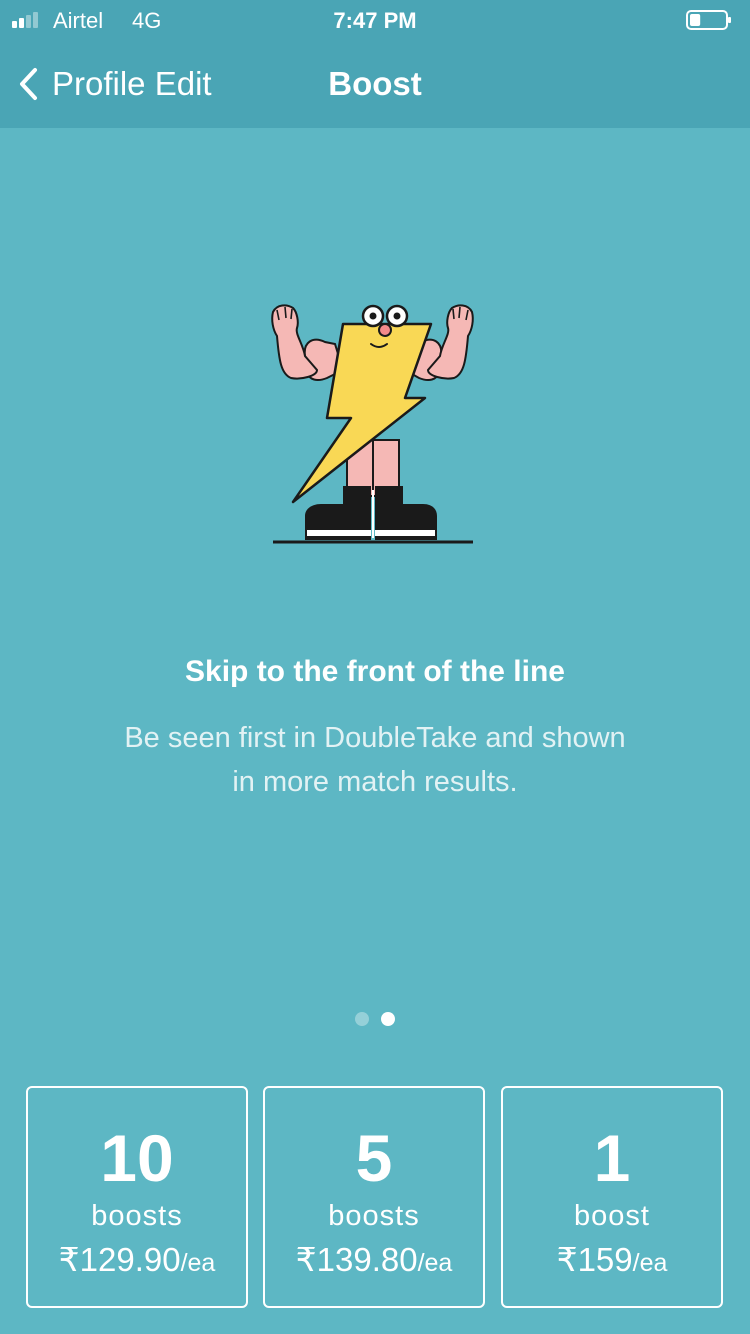 This screenshot has height=1334, width=750. Describe the element at coordinates (594, 1259) in the screenshot. I see `price-amount: ₹159` at that location.